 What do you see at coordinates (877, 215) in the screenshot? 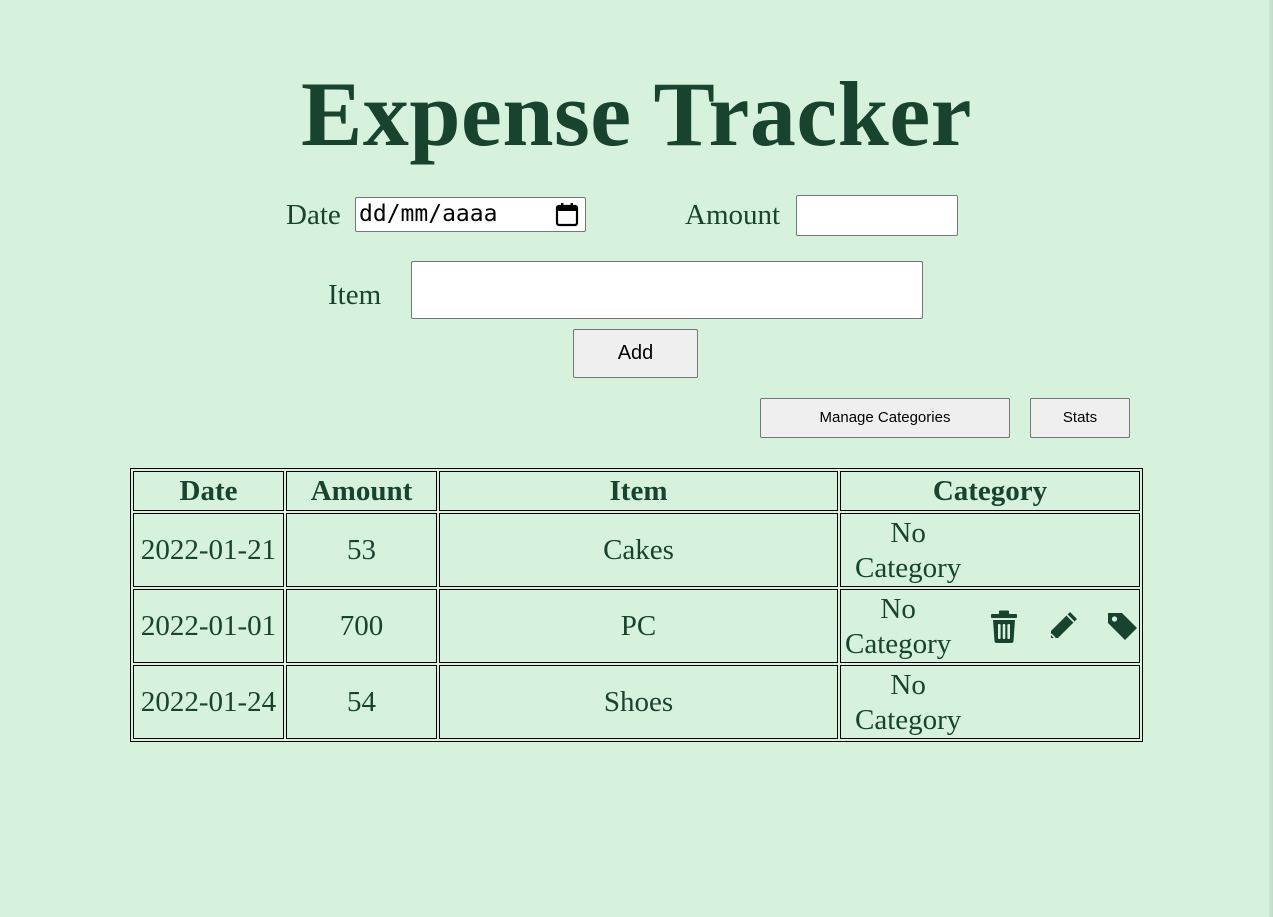
I see `amount-input` at bounding box center [877, 215].